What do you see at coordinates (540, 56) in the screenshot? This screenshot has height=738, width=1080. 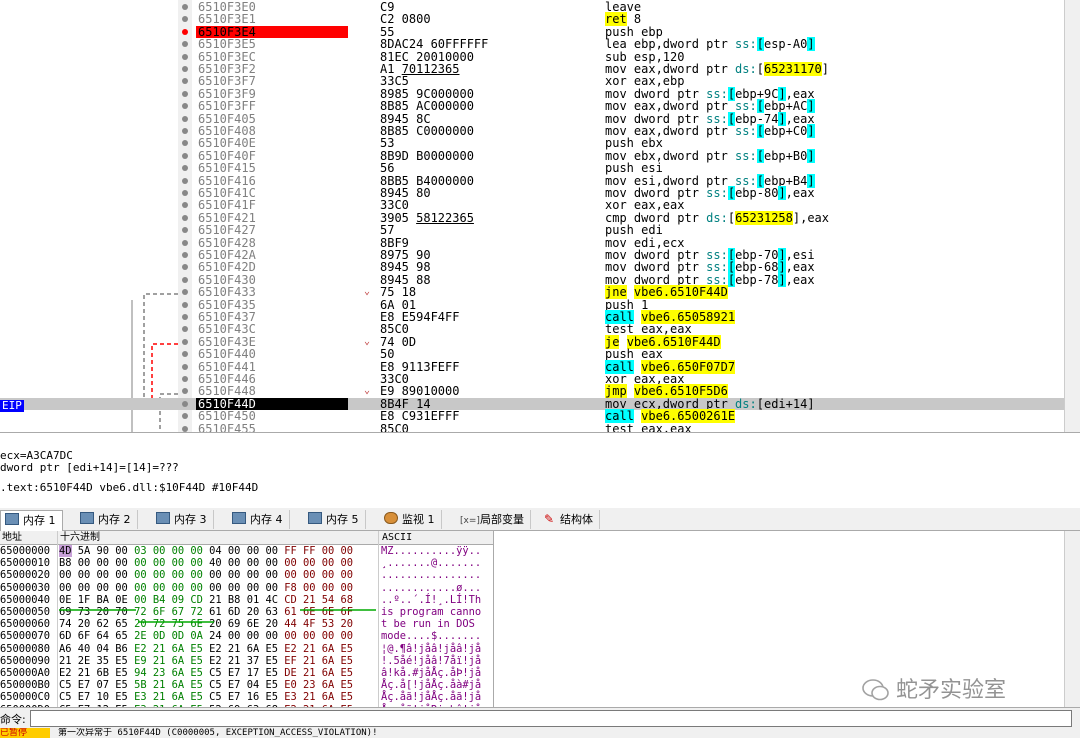 I see `disasm-row: 6510F3EC 81EC 20010000 sub esp,120` at bounding box center [540, 56].